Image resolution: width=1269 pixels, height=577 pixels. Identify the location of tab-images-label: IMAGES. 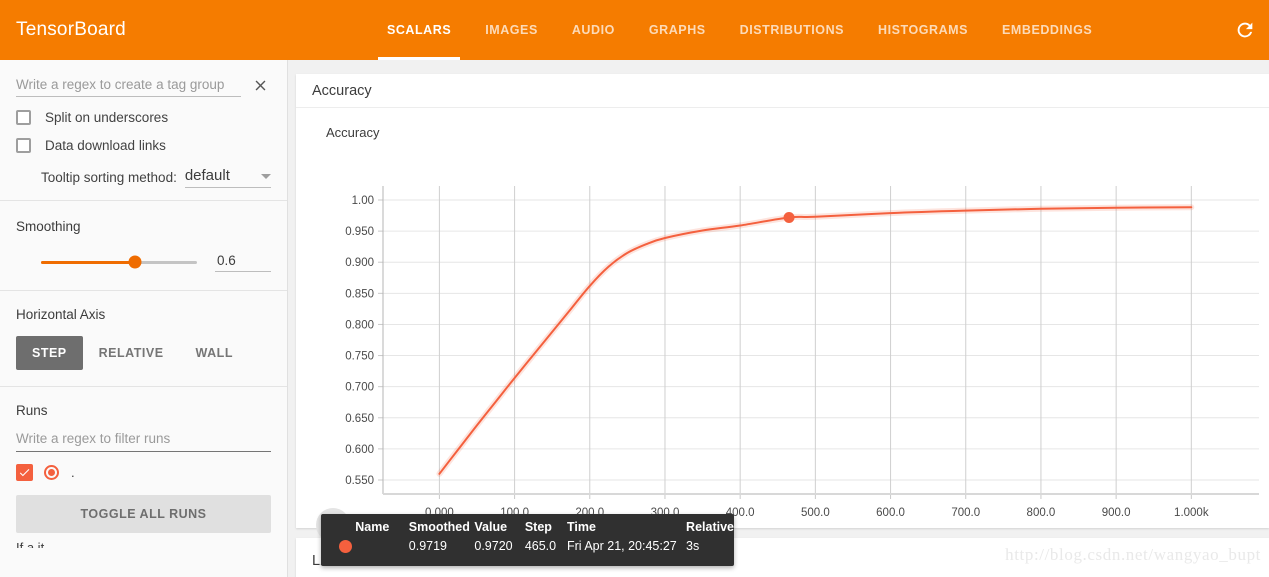
(511, 30).